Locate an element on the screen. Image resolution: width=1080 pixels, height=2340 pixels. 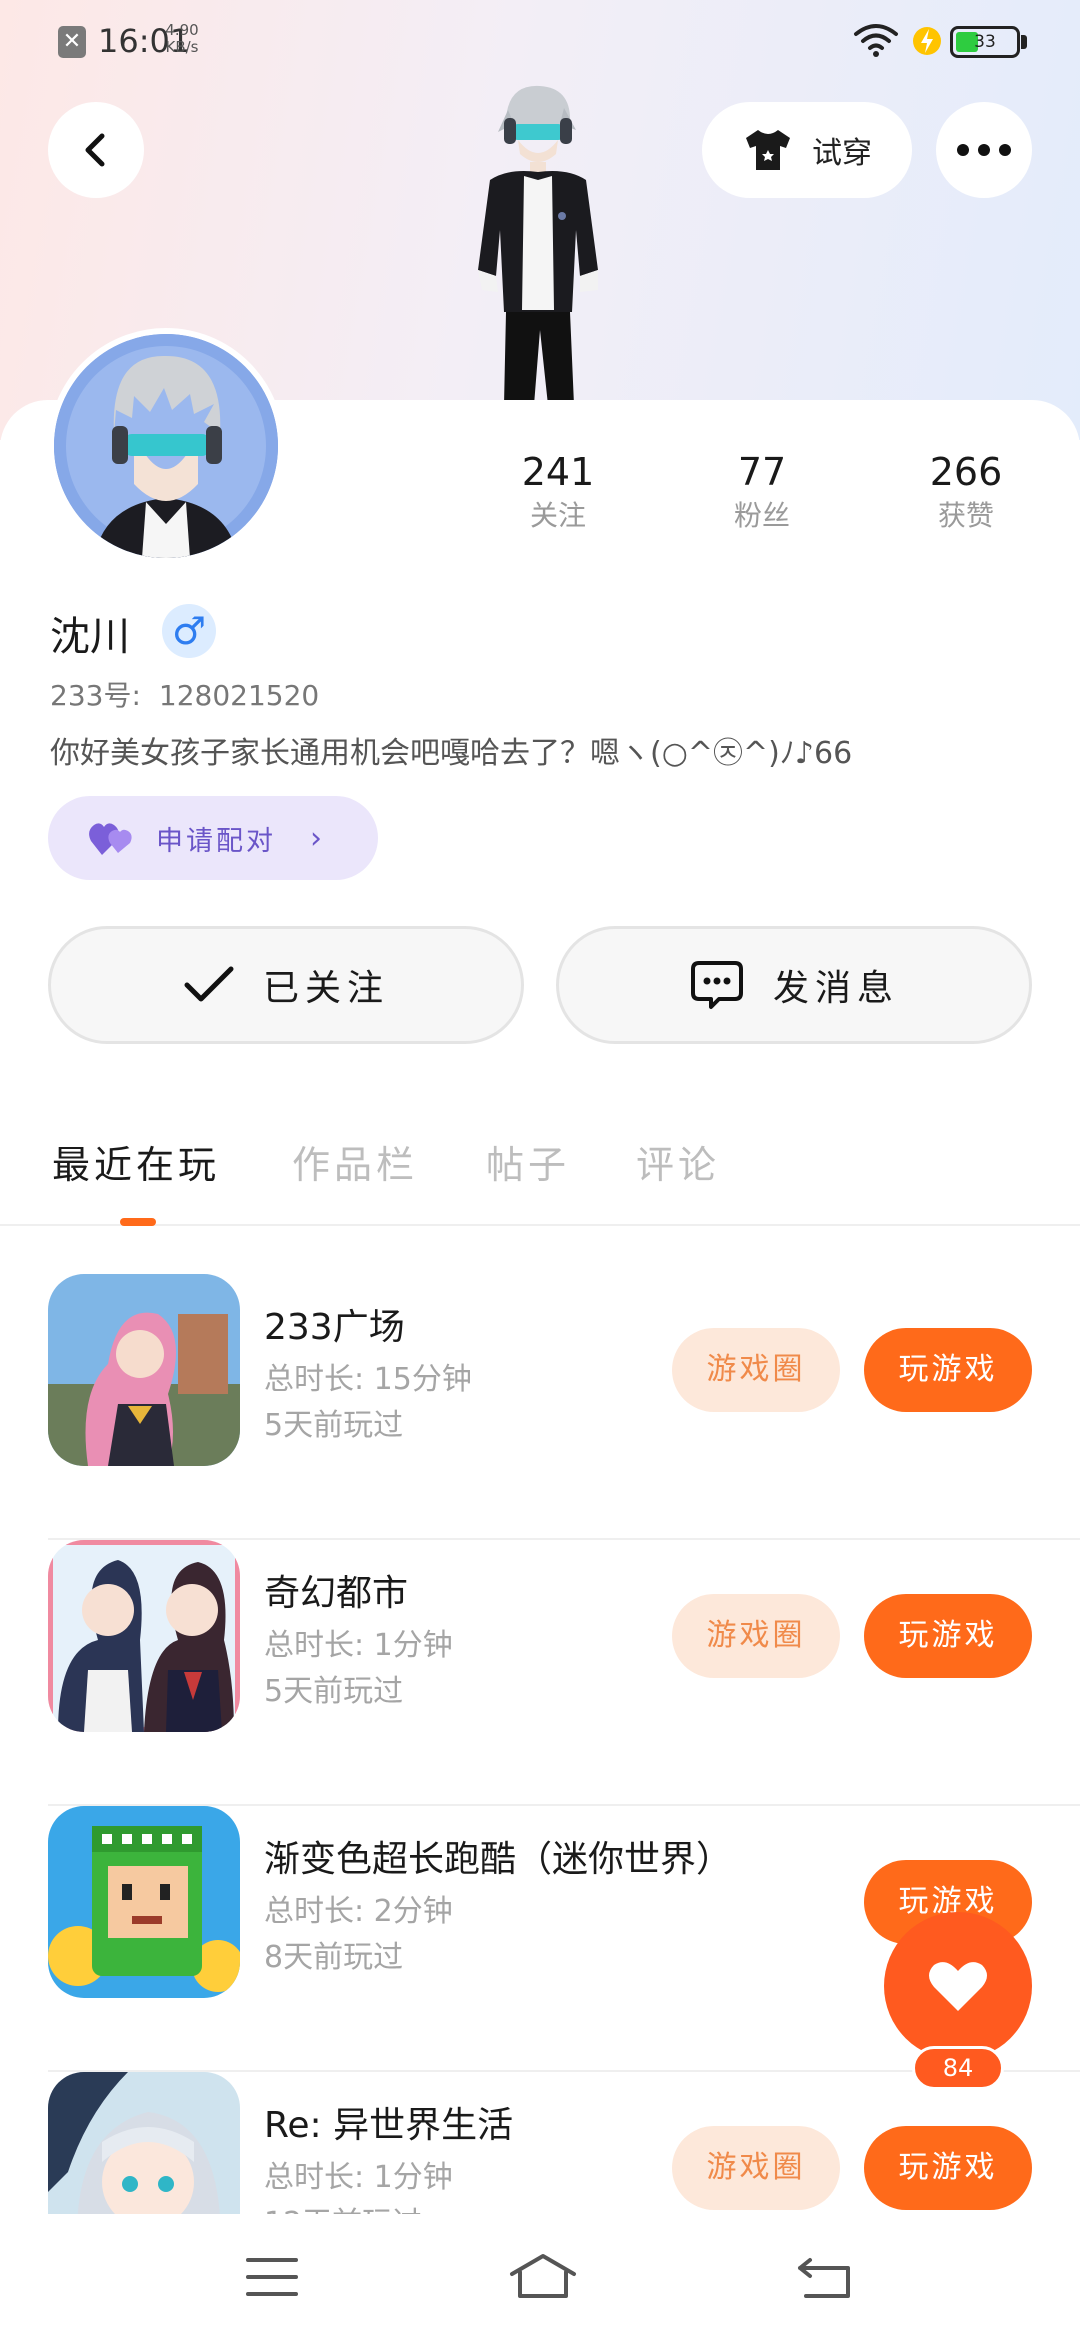
try-on-button: 试穿 is located at coordinates (807, 150).